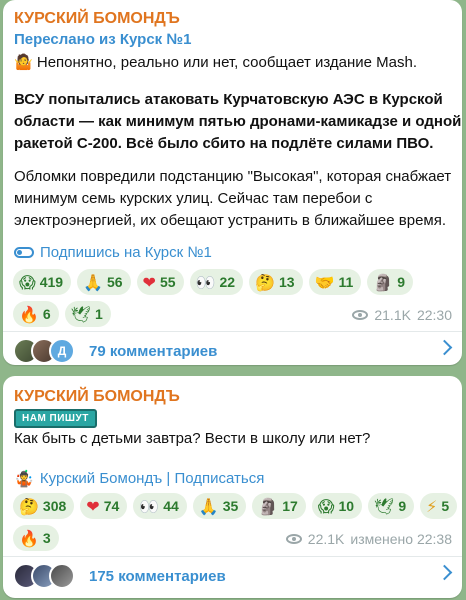 The image size is (466, 600). What do you see at coordinates (290, 506) in the screenshot?
I see `reaction-count: 17` at bounding box center [290, 506].